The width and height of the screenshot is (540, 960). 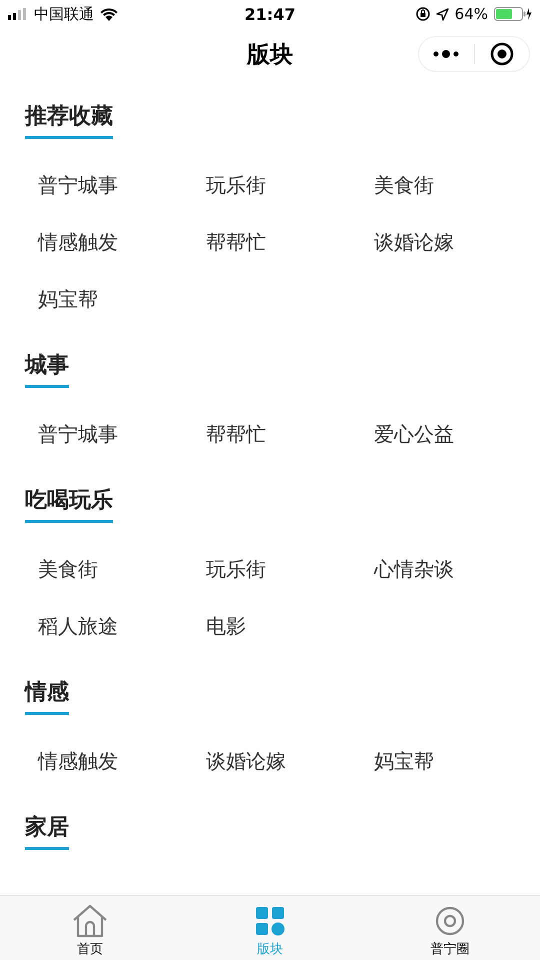 I want to click on section-title: 家居, so click(x=47, y=831).